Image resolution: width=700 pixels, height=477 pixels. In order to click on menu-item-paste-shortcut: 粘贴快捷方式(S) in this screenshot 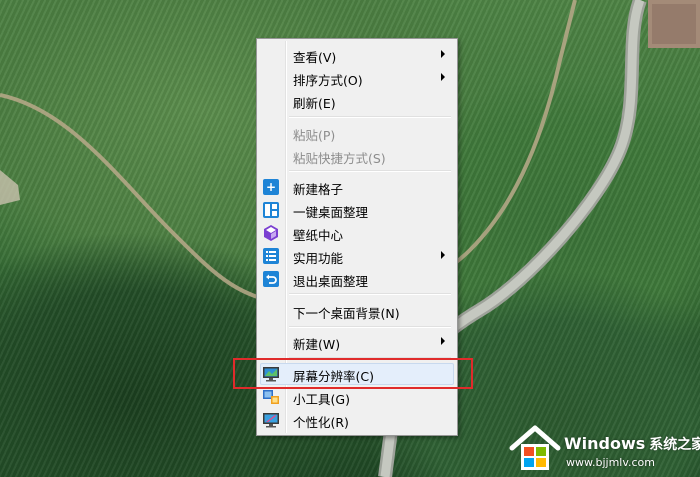, I will do `click(357, 156)`.